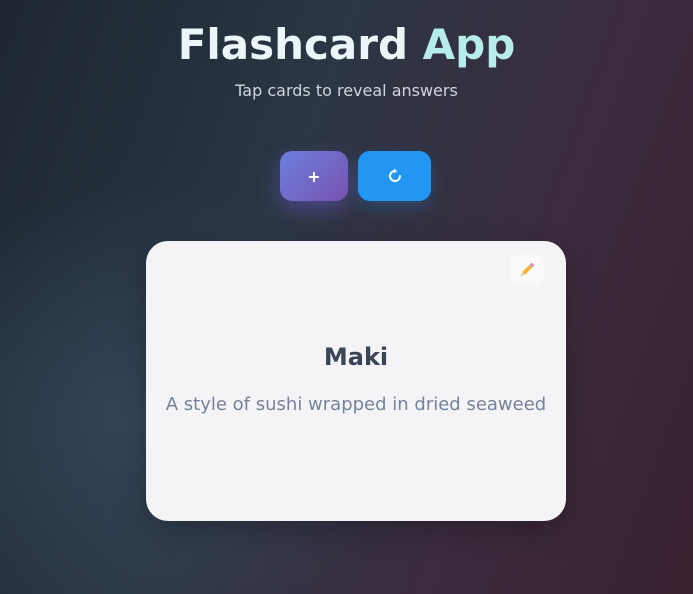  I want to click on edit-card-button, so click(527, 270).